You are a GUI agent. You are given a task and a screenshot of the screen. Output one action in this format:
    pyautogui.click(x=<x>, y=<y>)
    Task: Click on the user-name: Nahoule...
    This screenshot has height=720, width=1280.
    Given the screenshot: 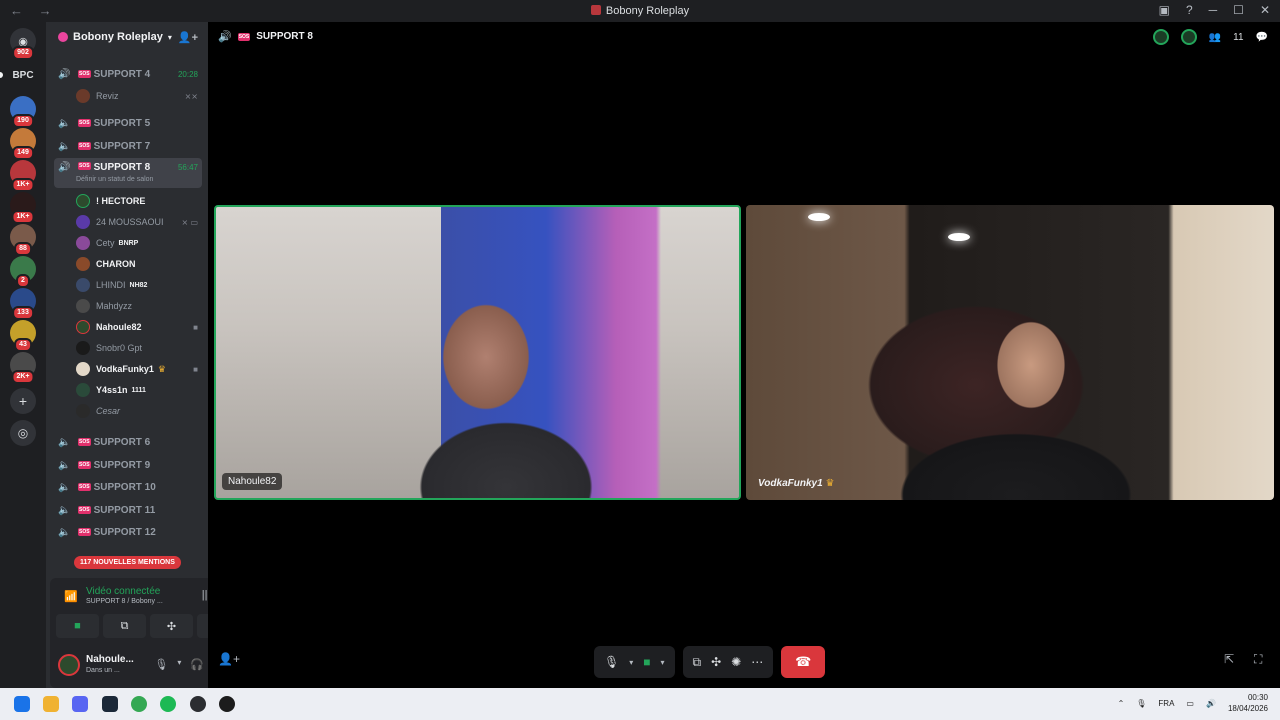 What is the action you would take?
    pyautogui.click(x=110, y=659)
    